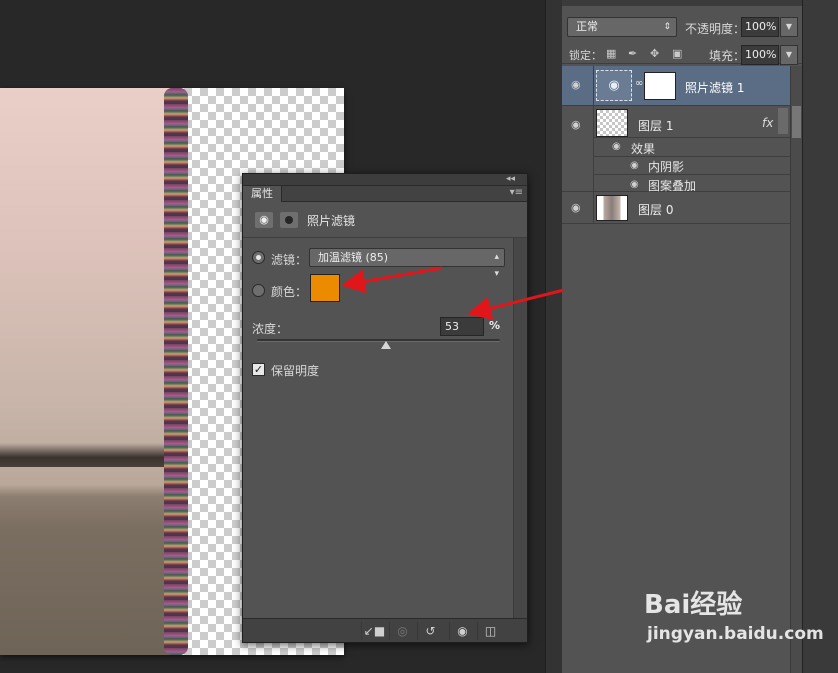  Describe the element at coordinates (622, 27) in the screenshot. I see `blend-mode-dropdown: 正常 ⇕` at that location.